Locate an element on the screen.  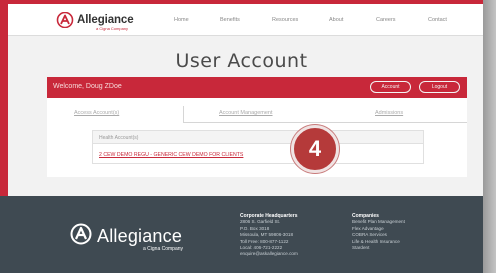
account-button: Account is located at coordinates (390, 87).